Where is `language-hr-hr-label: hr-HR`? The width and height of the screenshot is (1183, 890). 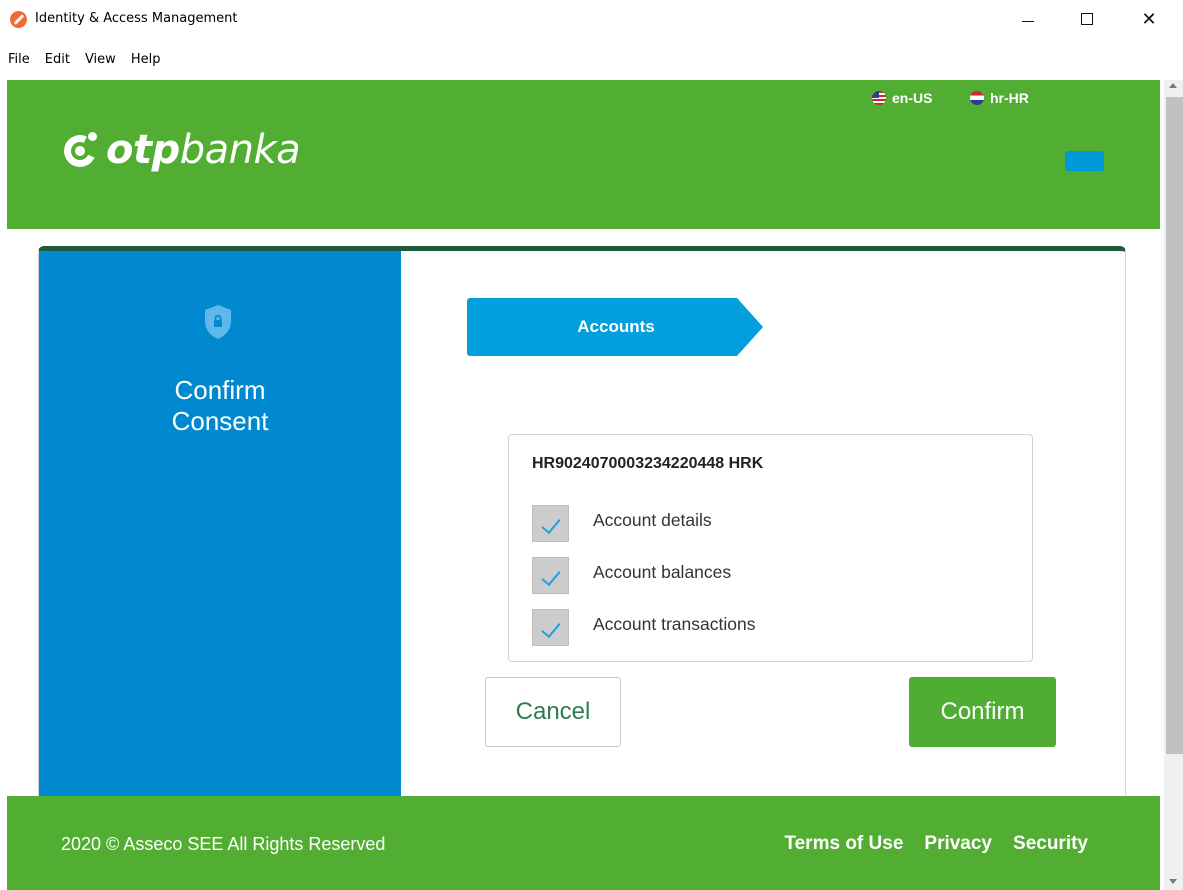 language-hr-hr-label: hr-HR is located at coordinates (1009, 98).